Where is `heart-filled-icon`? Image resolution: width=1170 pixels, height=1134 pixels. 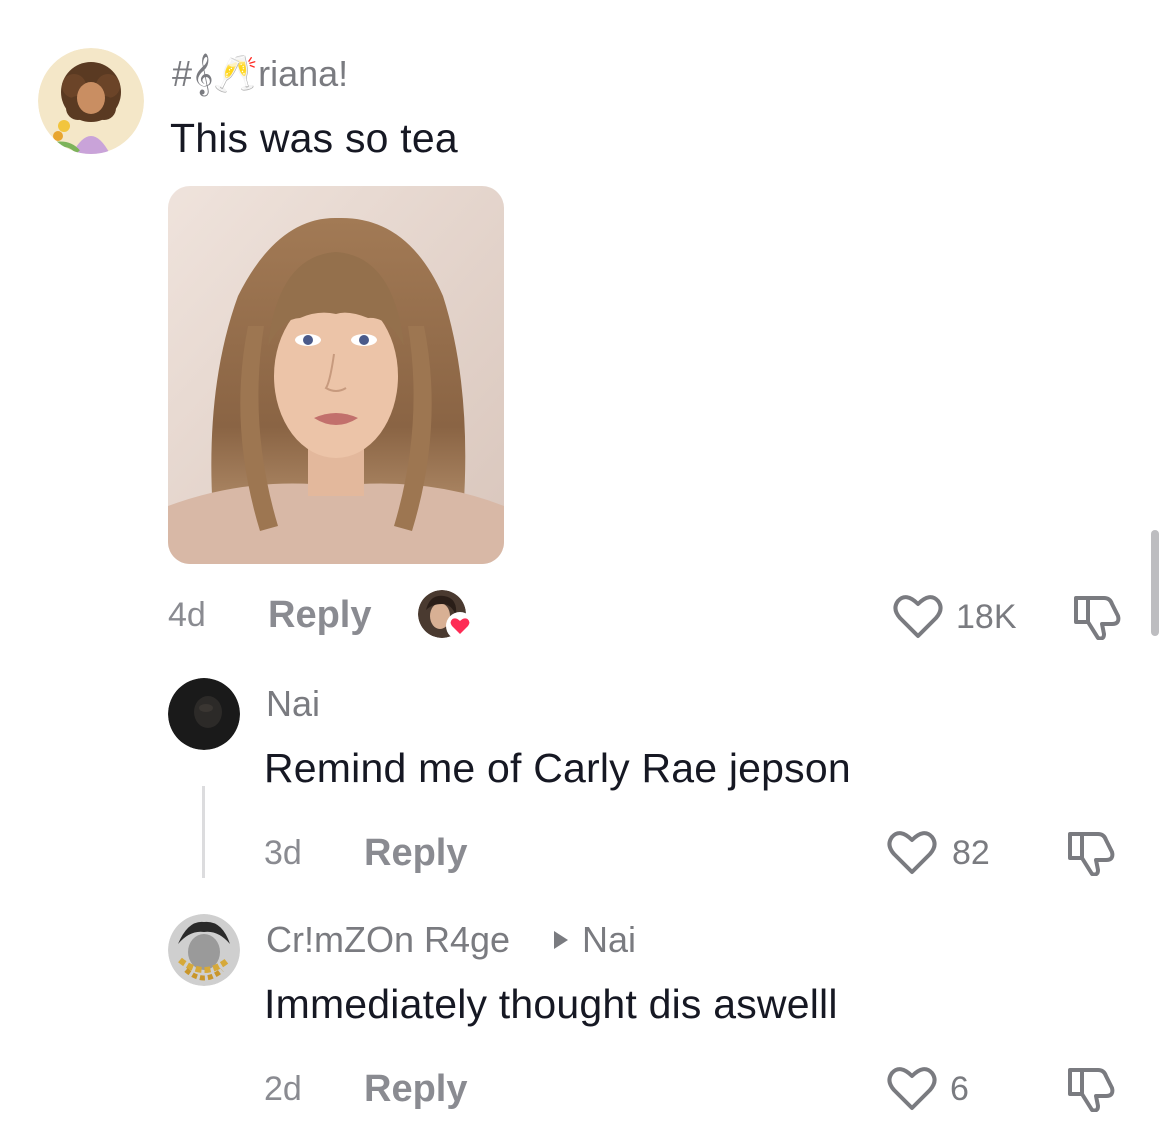
heart-filled-icon is located at coordinates (460, 626).